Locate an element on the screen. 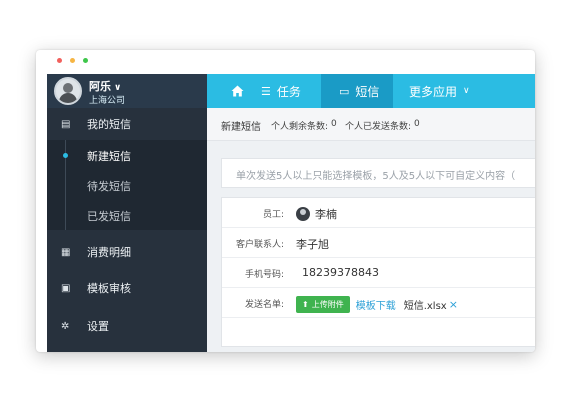 This screenshot has height=400, width=570. template-download-link: 模板下载 is located at coordinates (376, 304).